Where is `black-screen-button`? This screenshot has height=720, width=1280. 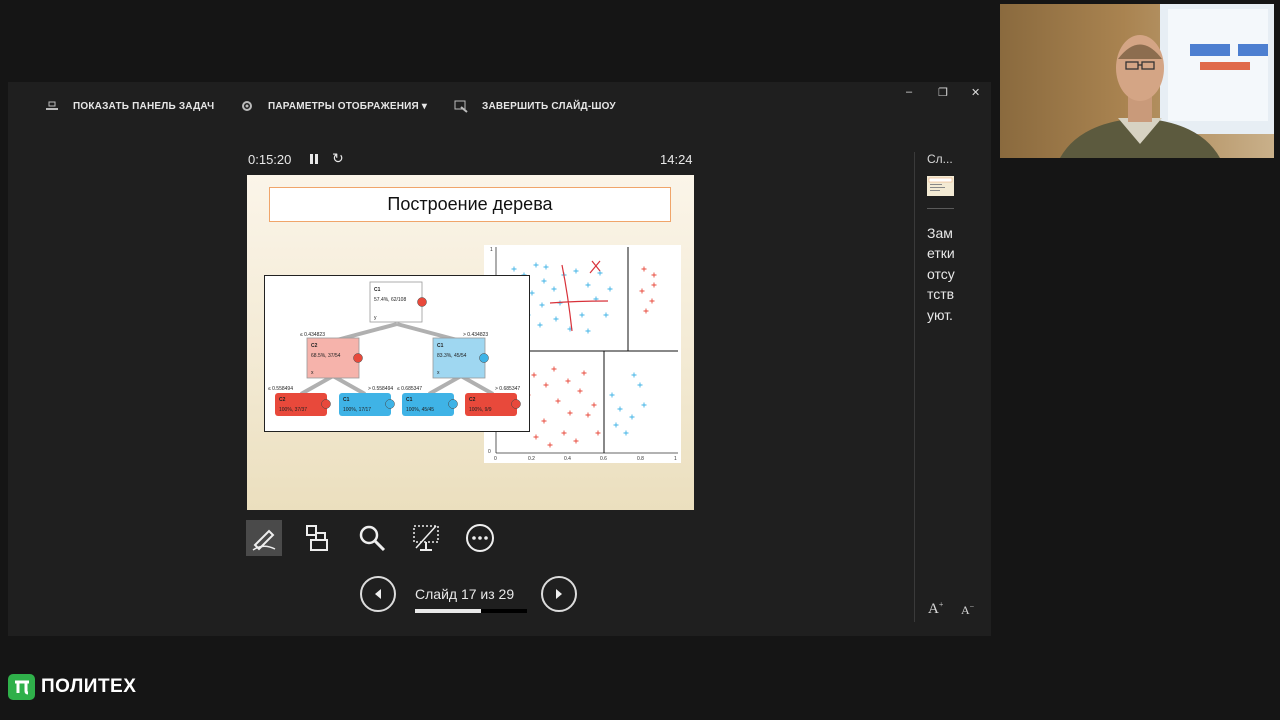 black-screen-button is located at coordinates (426, 538).